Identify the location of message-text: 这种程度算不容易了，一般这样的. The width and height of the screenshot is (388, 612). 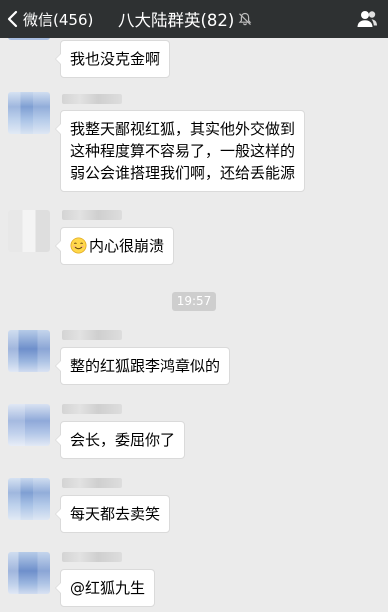
(183, 151).